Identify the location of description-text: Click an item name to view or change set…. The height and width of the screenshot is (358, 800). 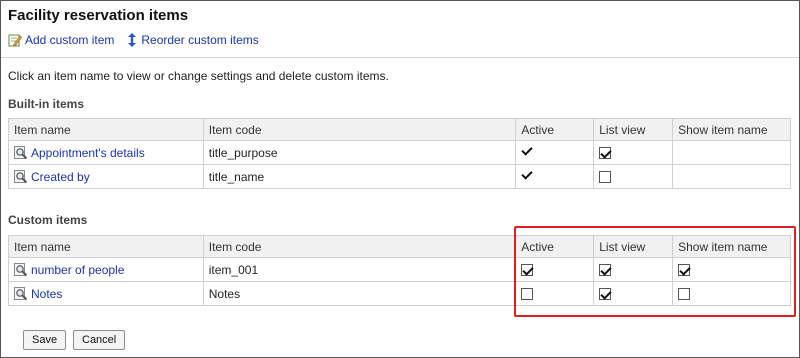
(198, 76).